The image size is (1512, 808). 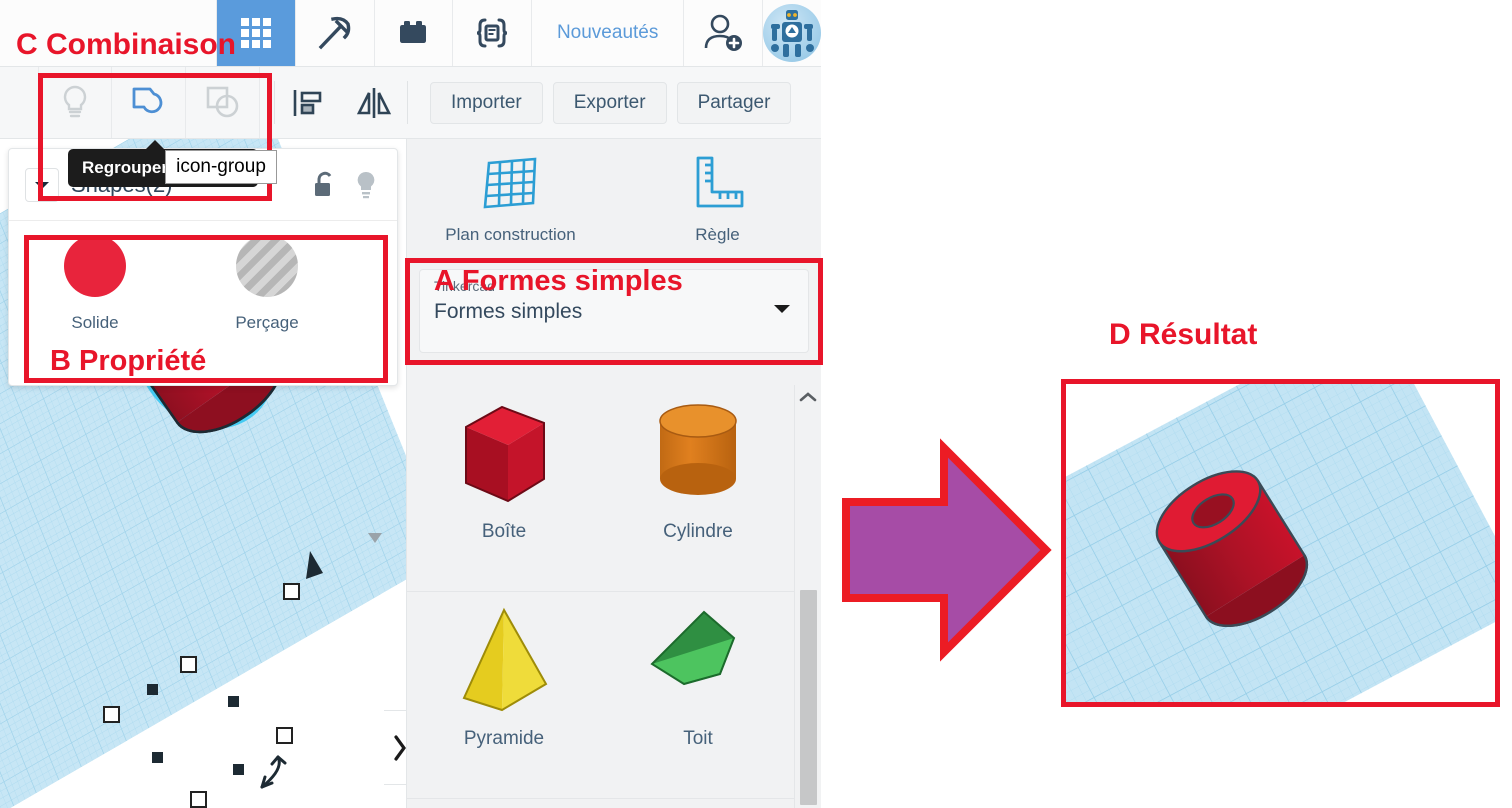 I want to click on chevron-down-icon, so click(x=42, y=185).